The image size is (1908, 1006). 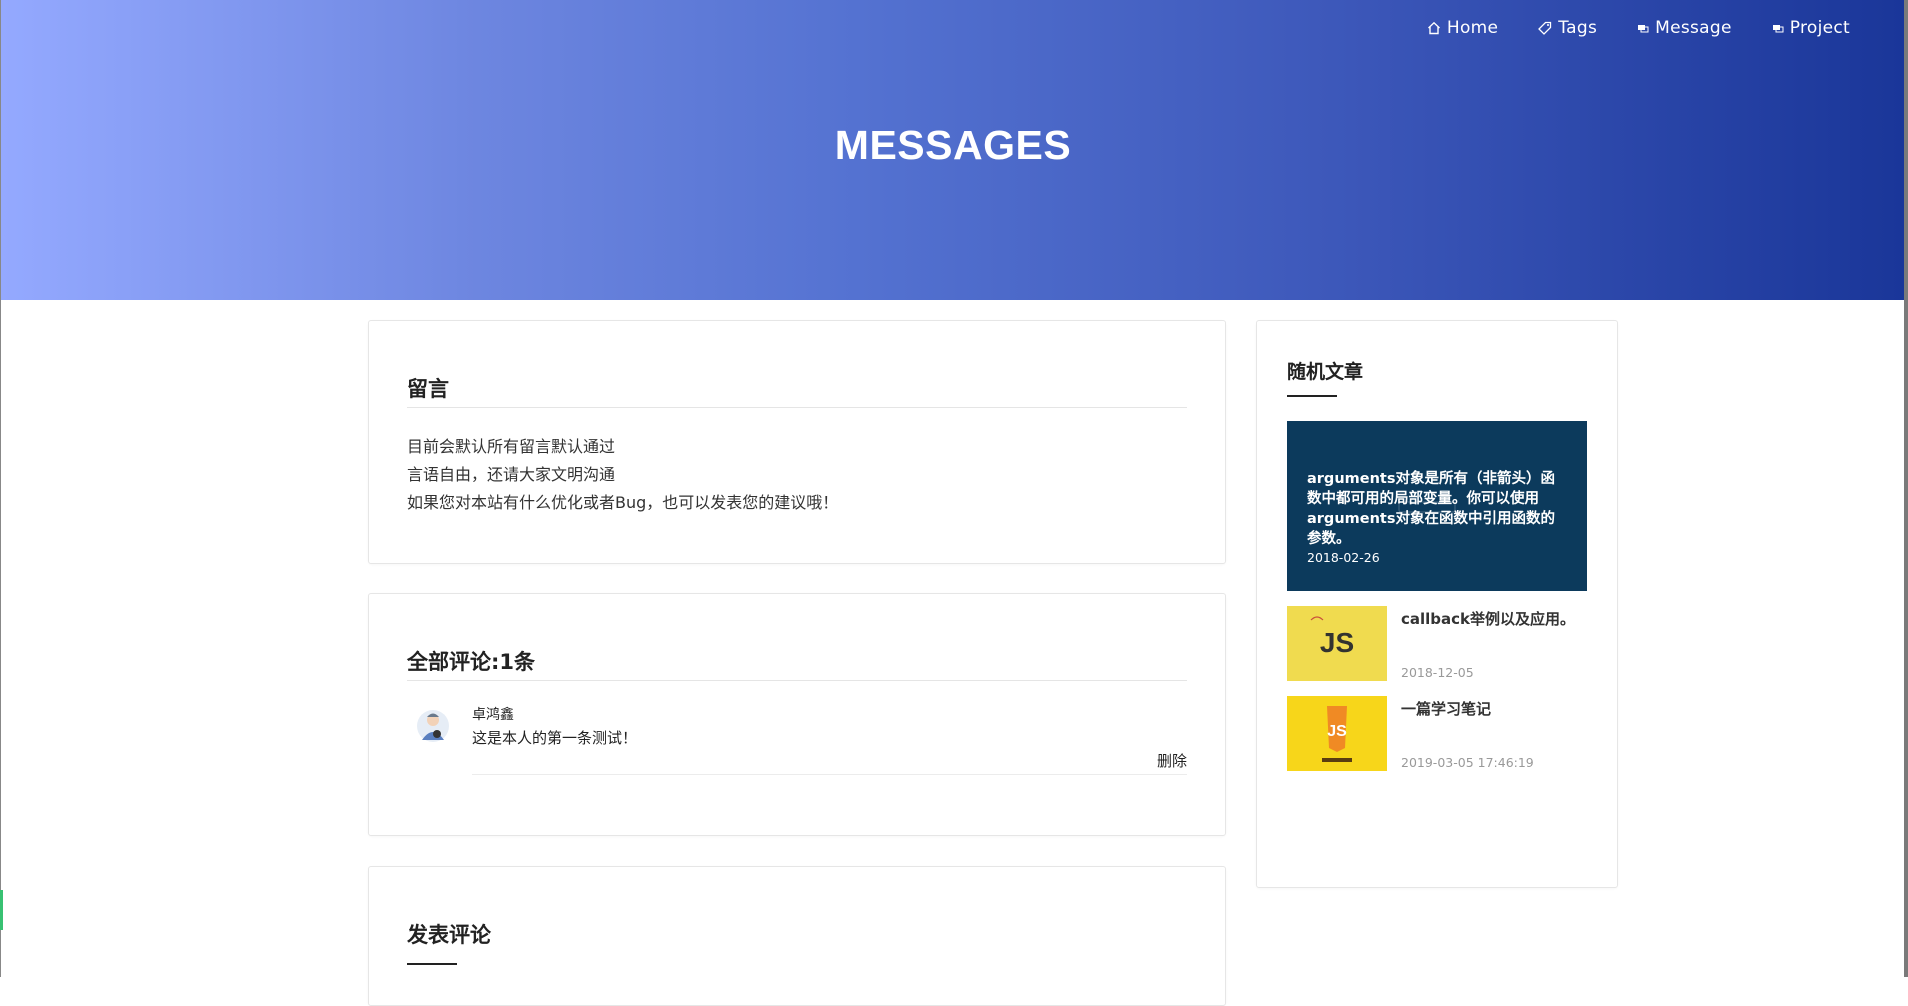 What do you see at coordinates (1643, 29) in the screenshot?
I see `message-icon` at bounding box center [1643, 29].